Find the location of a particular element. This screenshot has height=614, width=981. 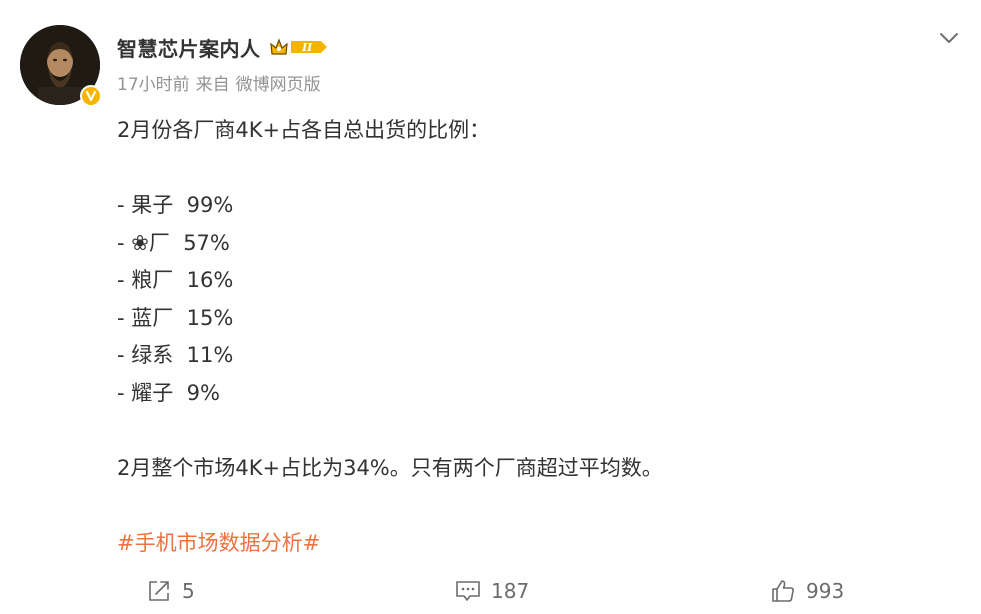

list-item: - 耀子 9% is located at coordinates (168, 392).